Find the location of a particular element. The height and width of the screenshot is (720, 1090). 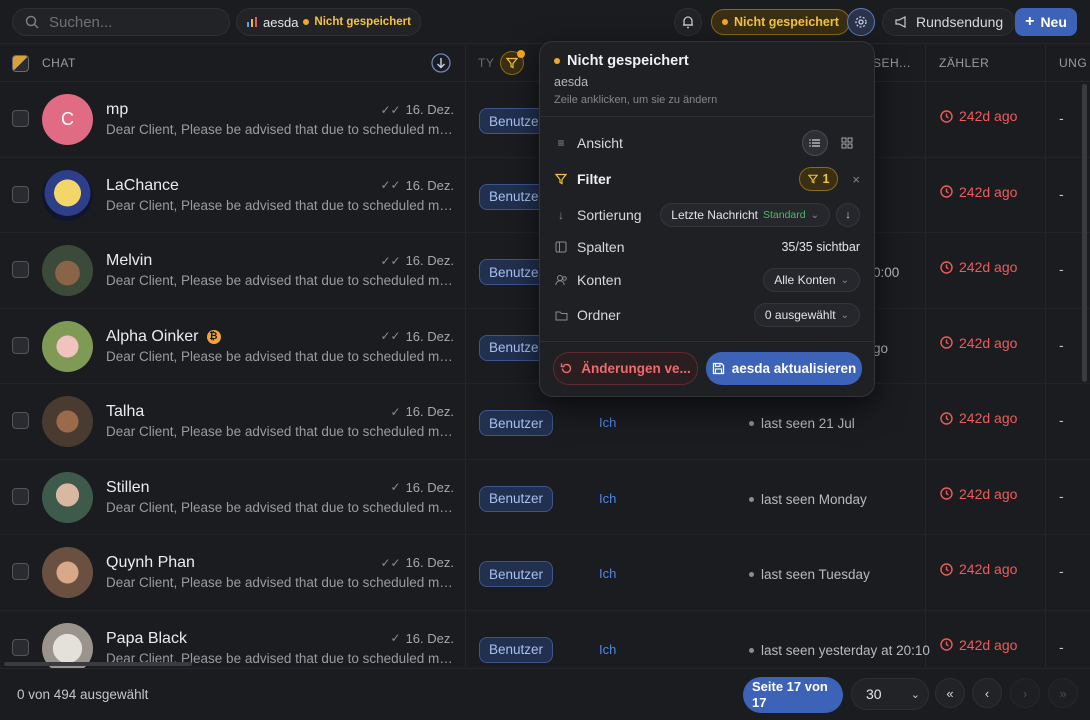

update-view-button: aesda aktualisieren is located at coordinates (784, 368).